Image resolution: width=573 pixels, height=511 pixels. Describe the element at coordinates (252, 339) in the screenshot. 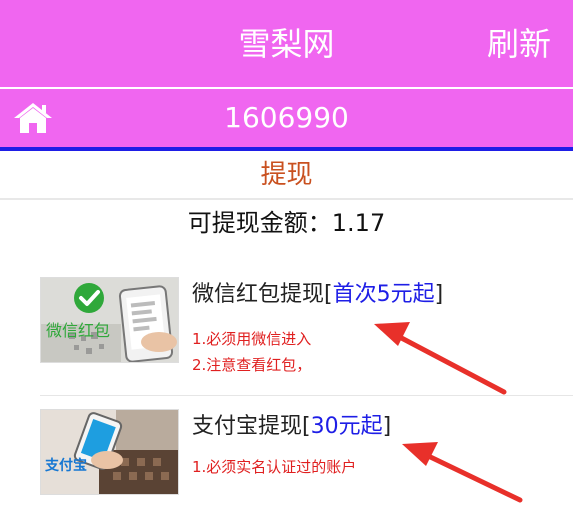

I see `wechat-note-1: 1.必须用微信进入` at that location.